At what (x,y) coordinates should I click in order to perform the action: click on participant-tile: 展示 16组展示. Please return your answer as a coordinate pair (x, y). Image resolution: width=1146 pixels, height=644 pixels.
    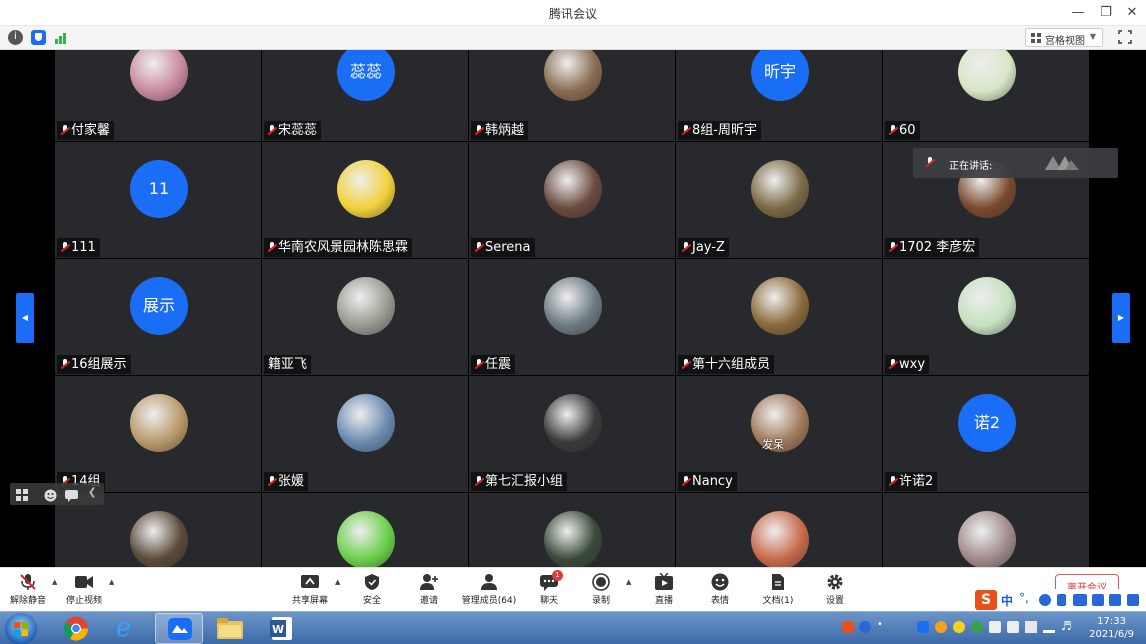
    Looking at the image, I should click on (158, 317).